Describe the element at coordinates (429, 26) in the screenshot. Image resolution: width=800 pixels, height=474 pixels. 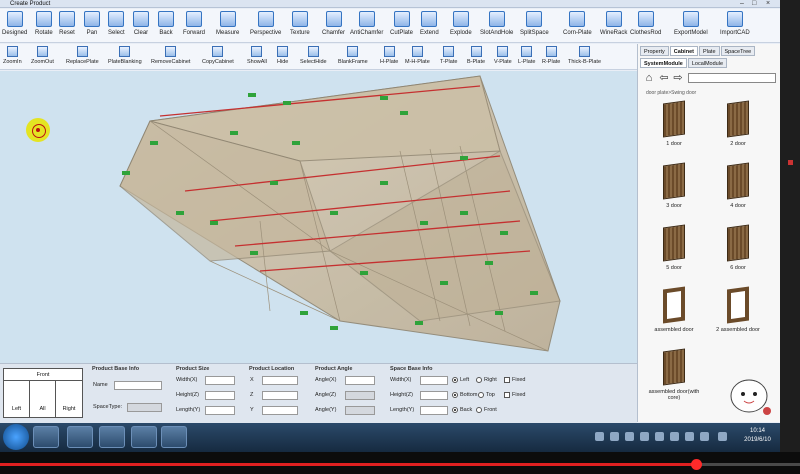
I see `extend-button: Extend` at that location.